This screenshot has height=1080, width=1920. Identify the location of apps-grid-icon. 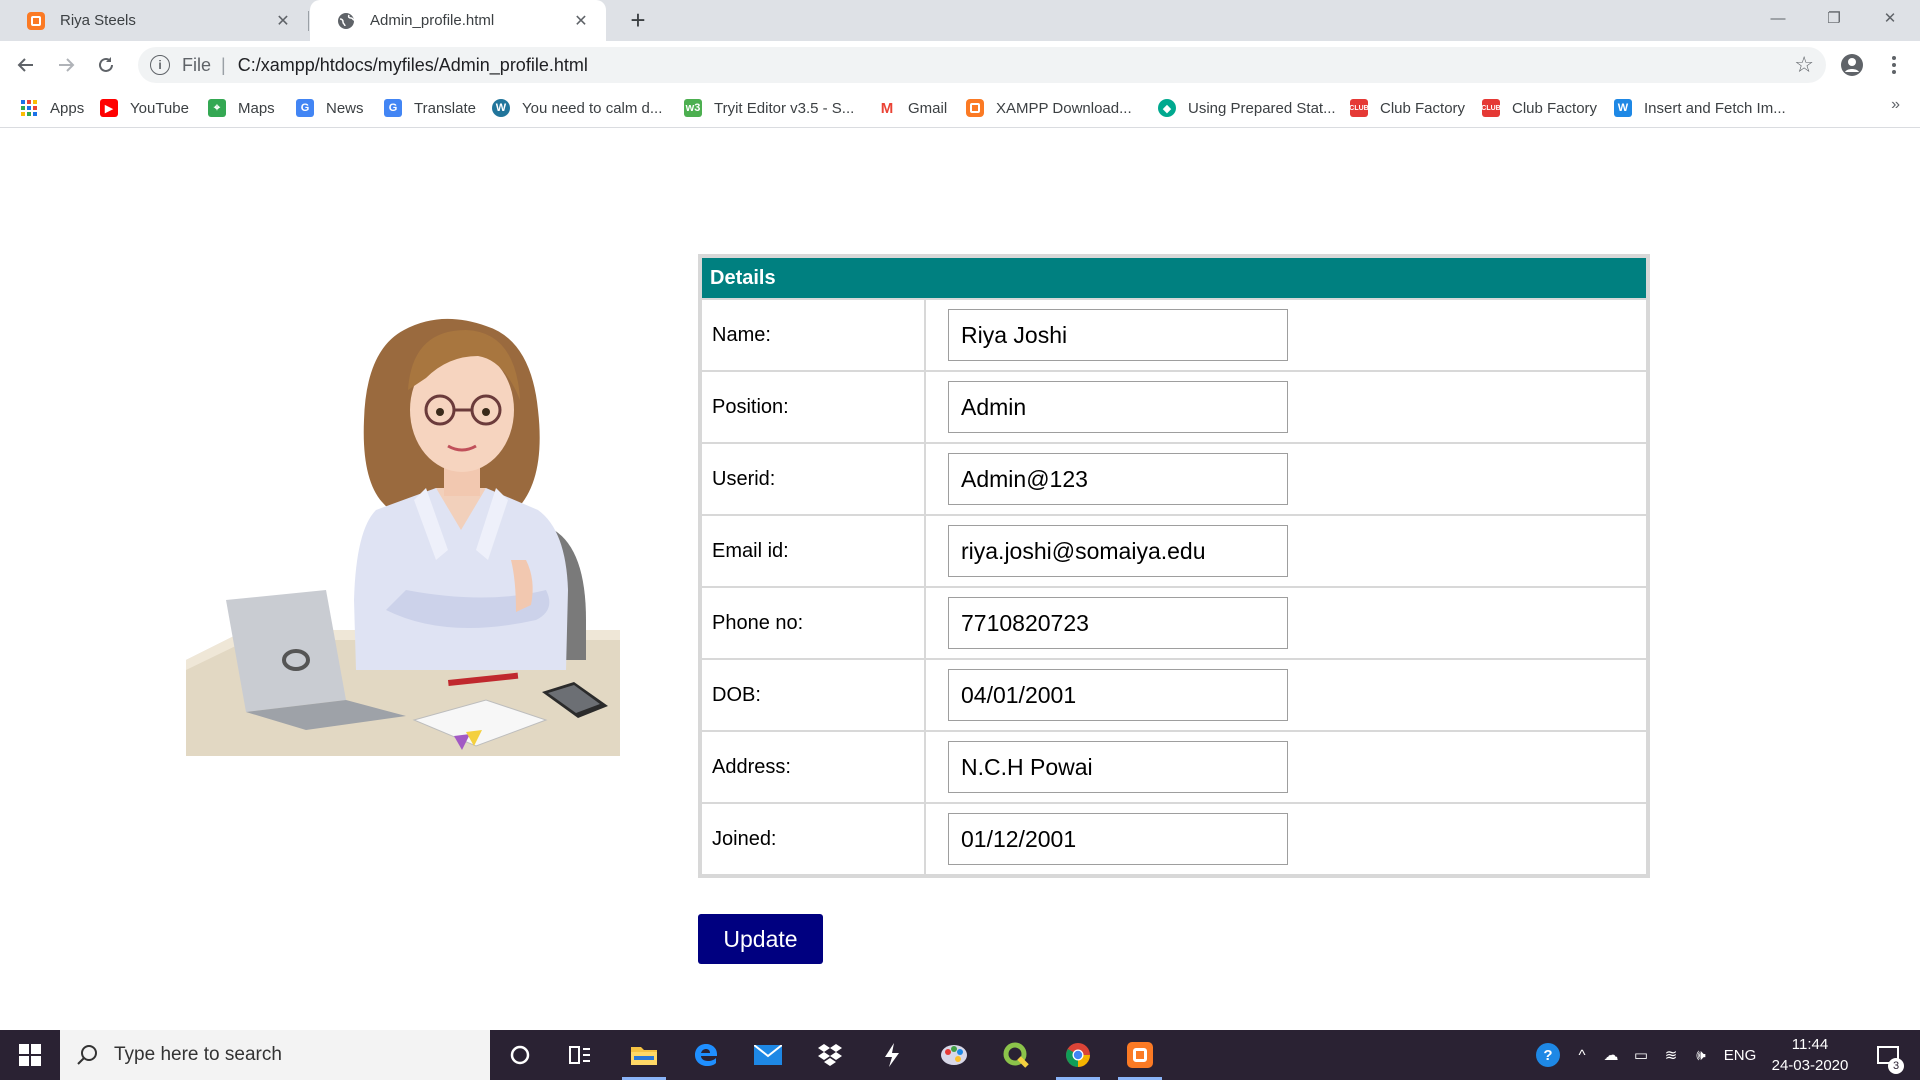
(29, 108).